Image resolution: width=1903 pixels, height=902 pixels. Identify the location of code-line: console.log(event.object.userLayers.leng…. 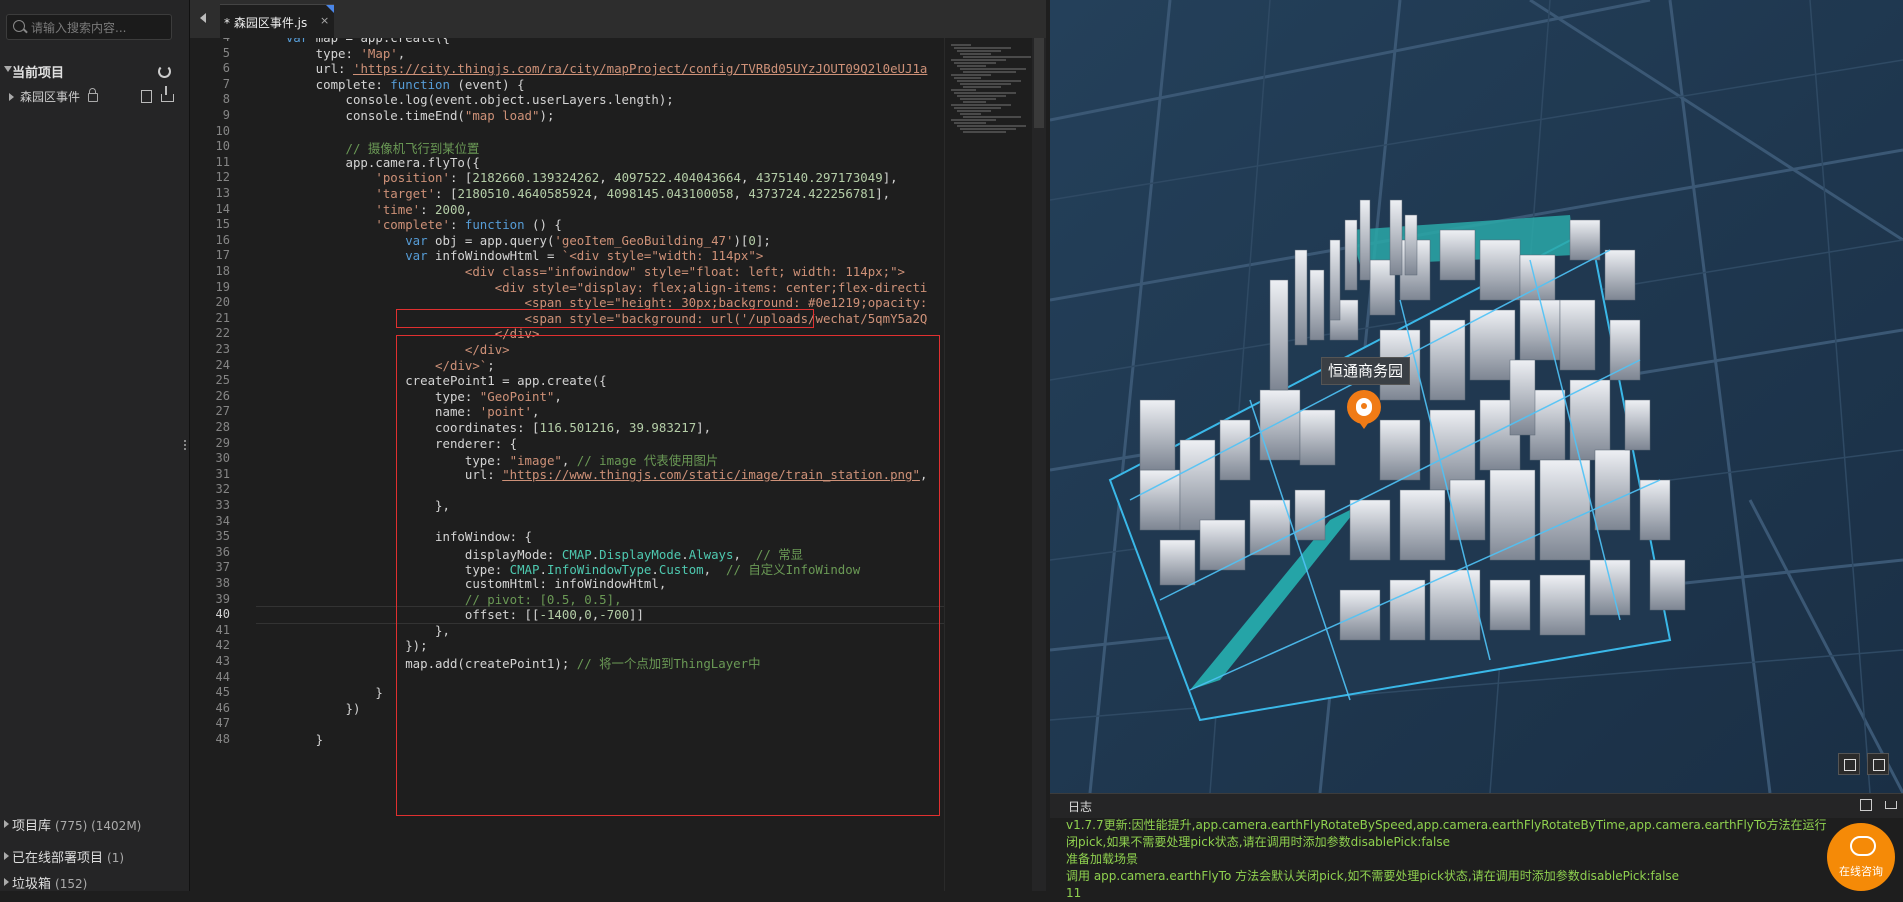
(465, 99).